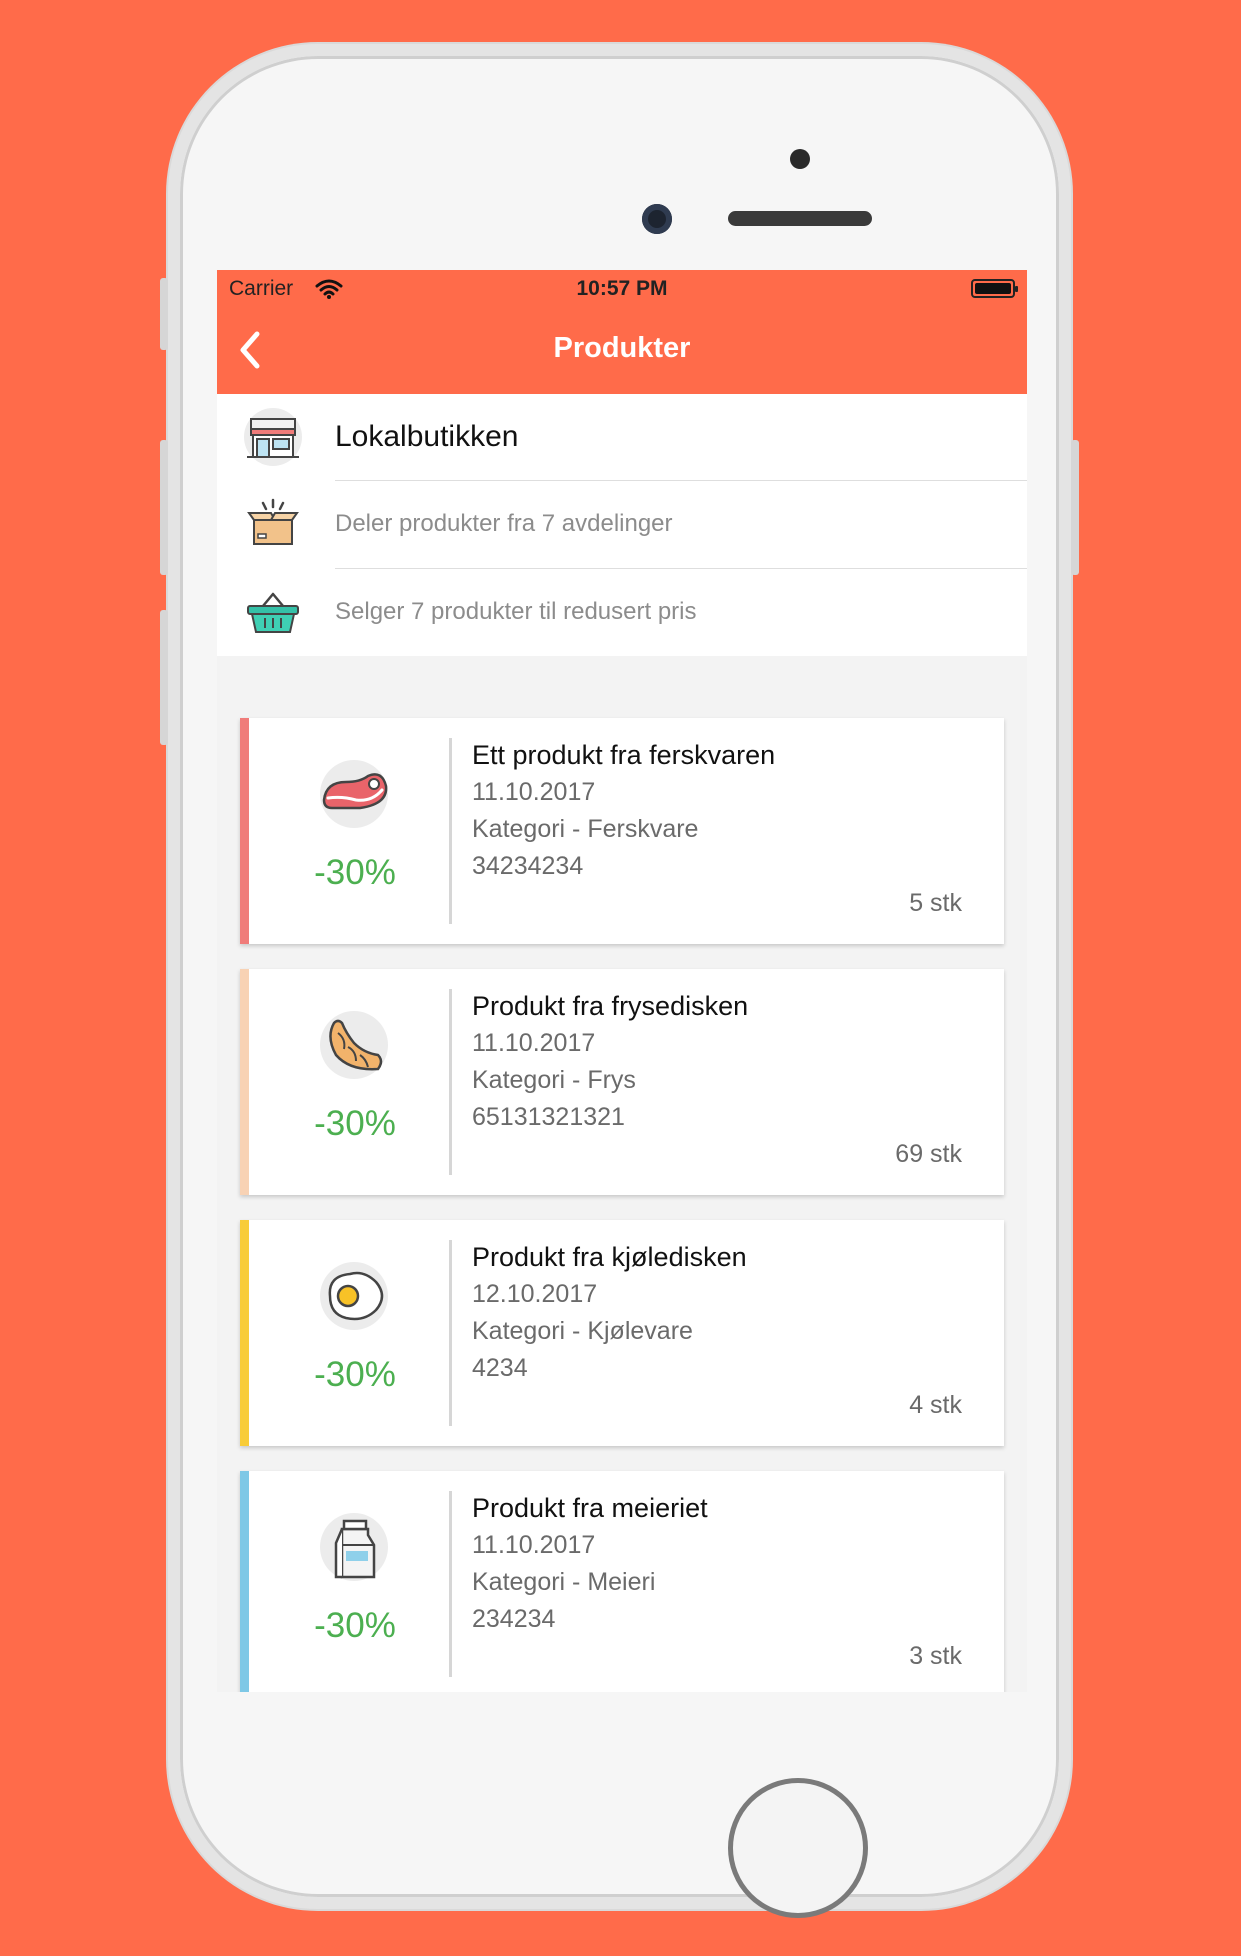 The height and width of the screenshot is (1956, 1241). I want to click on earpiece-speaker, so click(800, 218).